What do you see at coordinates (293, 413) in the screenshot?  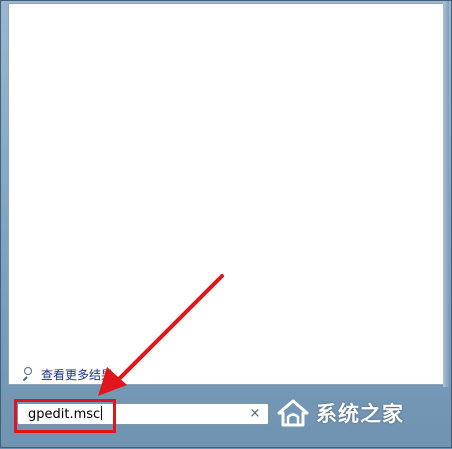 I see `house-logo-icon` at bounding box center [293, 413].